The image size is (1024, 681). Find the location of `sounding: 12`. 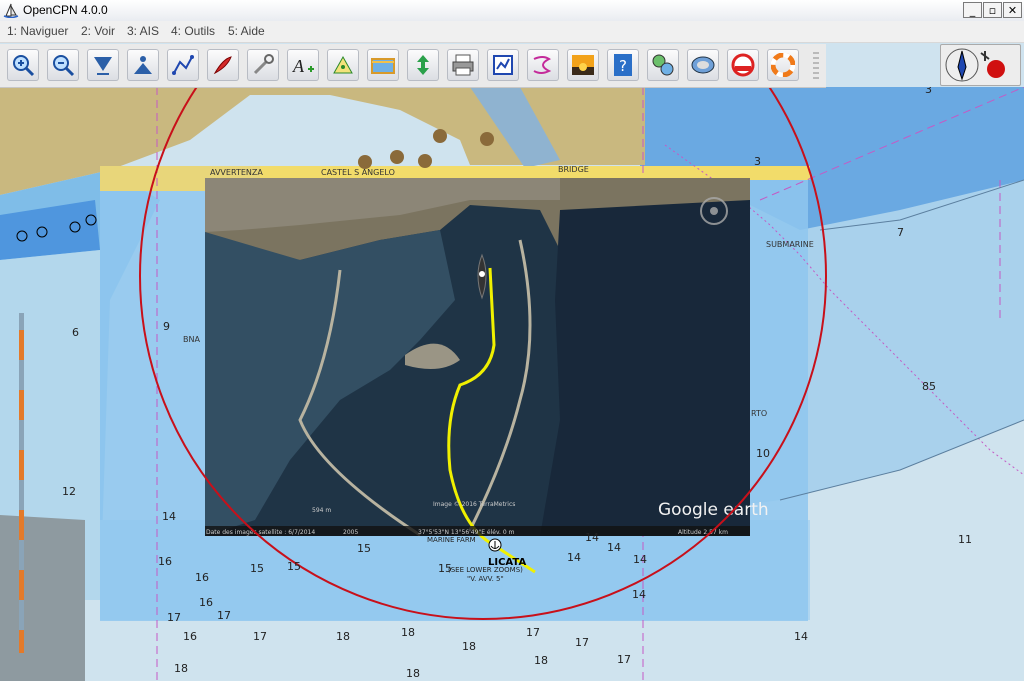

sounding: 12 is located at coordinates (69, 491).